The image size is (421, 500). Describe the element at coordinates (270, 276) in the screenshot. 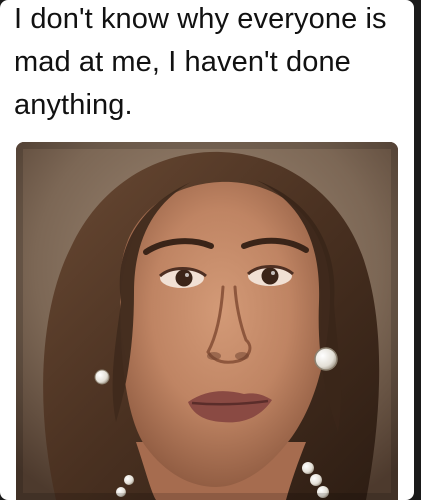

I see `right-iris` at that location.